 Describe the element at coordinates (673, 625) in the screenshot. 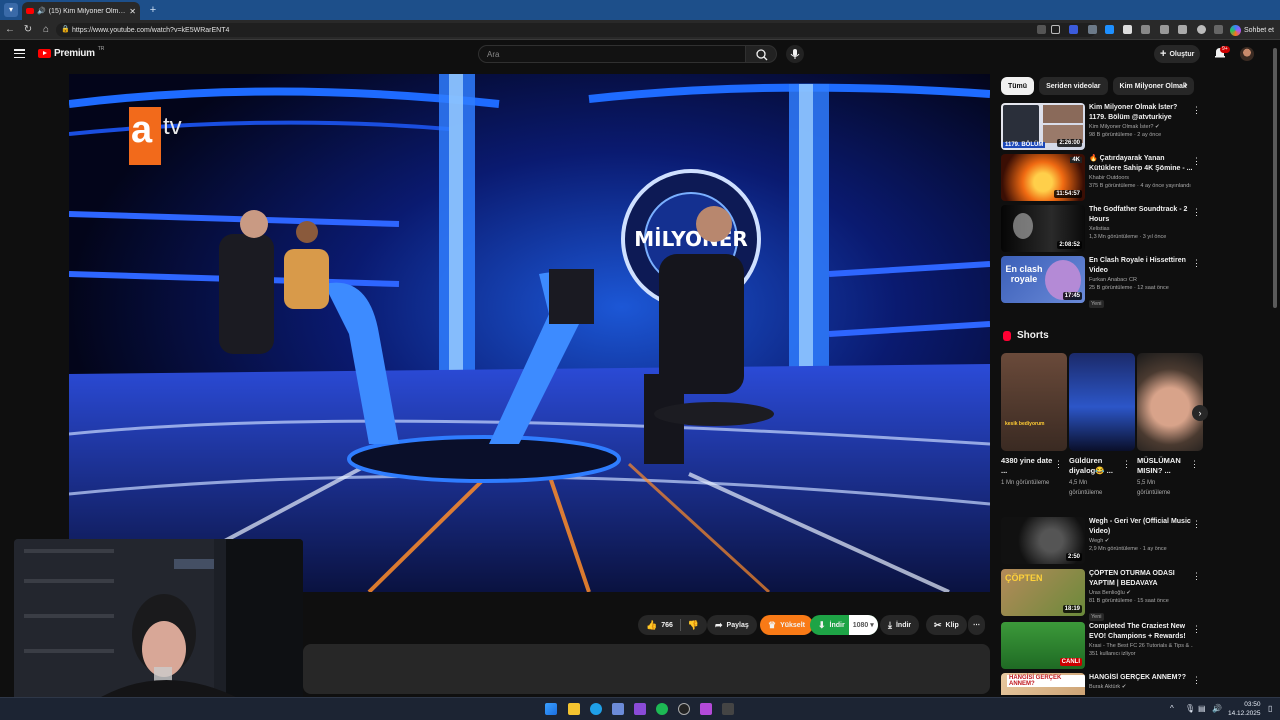

I see `like-button: 👍 766 👎` at that location.